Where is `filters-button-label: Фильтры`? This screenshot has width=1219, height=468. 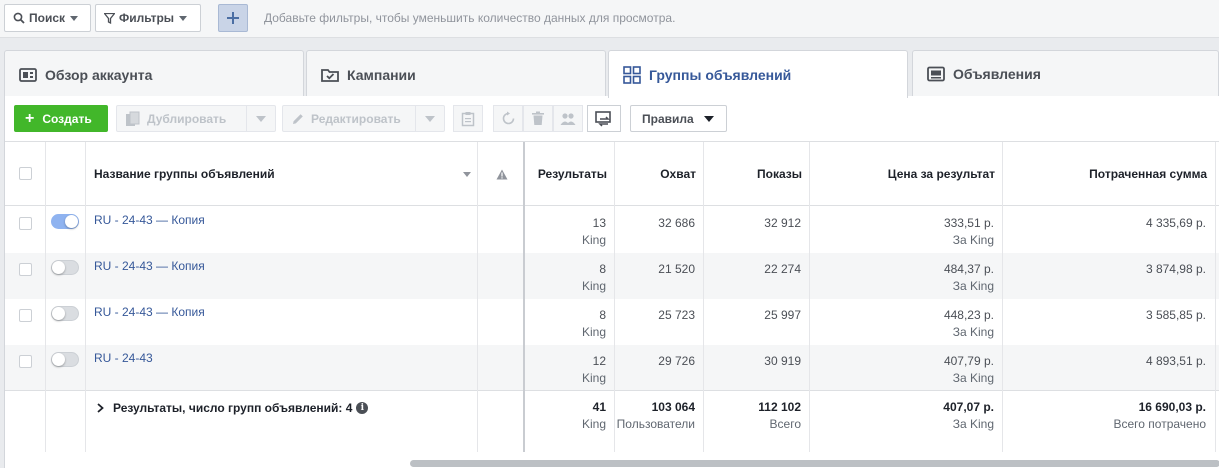
filters-button-label: Фильтры is located at coordinates (147, 18).